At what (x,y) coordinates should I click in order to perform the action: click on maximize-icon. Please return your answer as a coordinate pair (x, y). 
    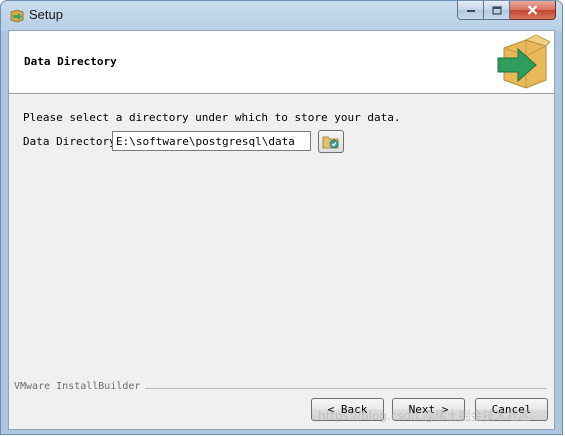
    Looking at the image, I should click on (496, 10).